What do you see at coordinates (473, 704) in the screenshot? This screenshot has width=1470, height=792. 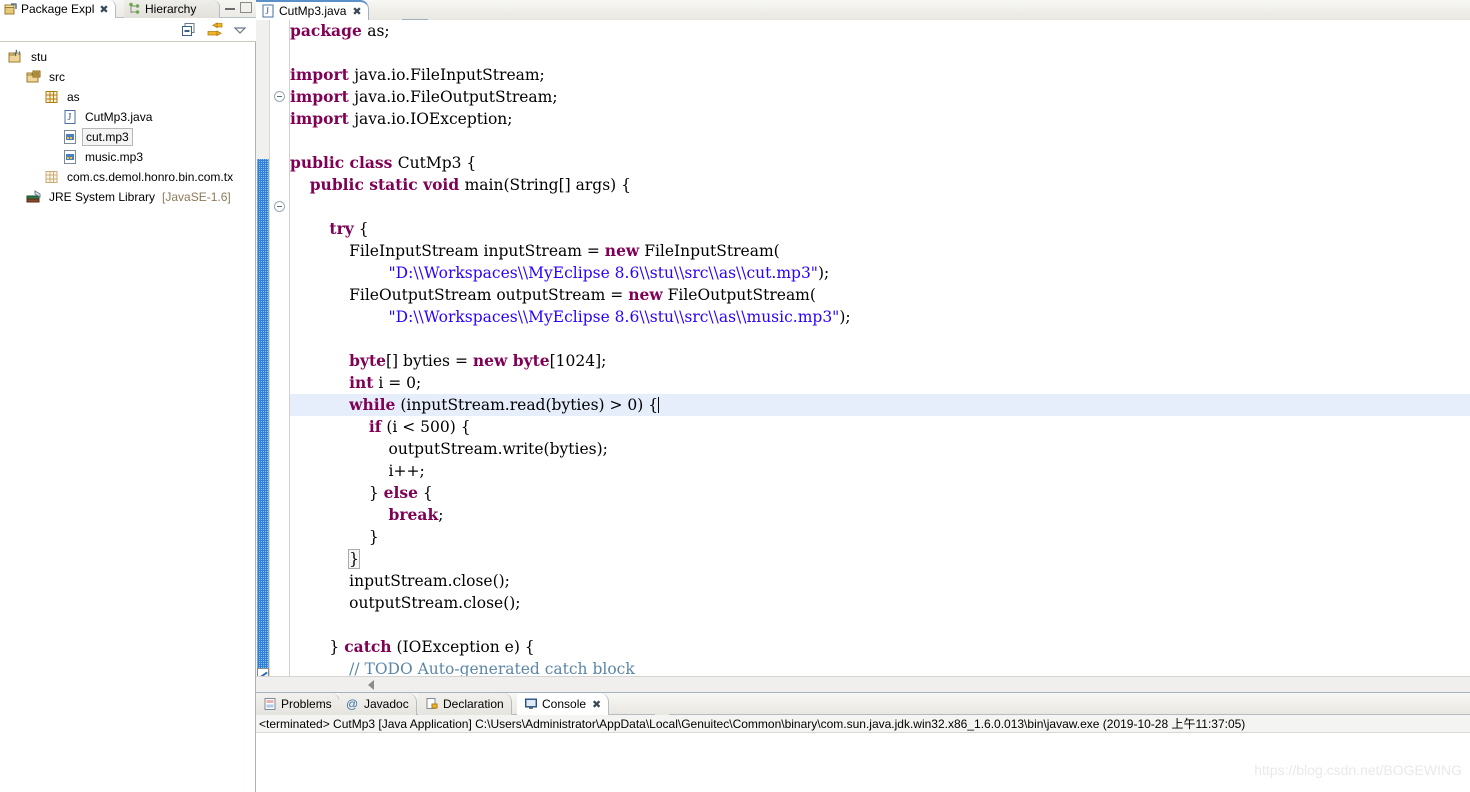 I see `tab-label: Declaration` at bounding box center [473, 704].